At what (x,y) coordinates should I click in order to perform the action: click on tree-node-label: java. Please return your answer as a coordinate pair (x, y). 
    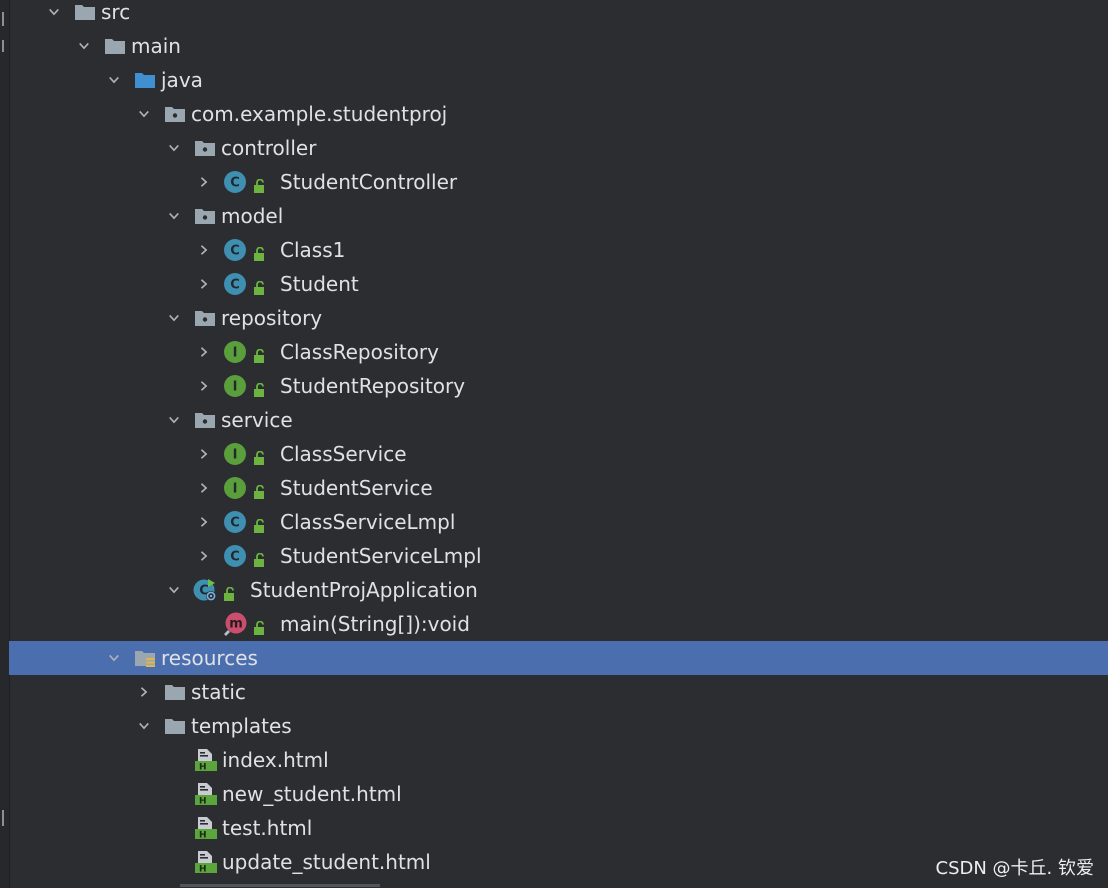
    Looking at the image, I should click on (182, 80).